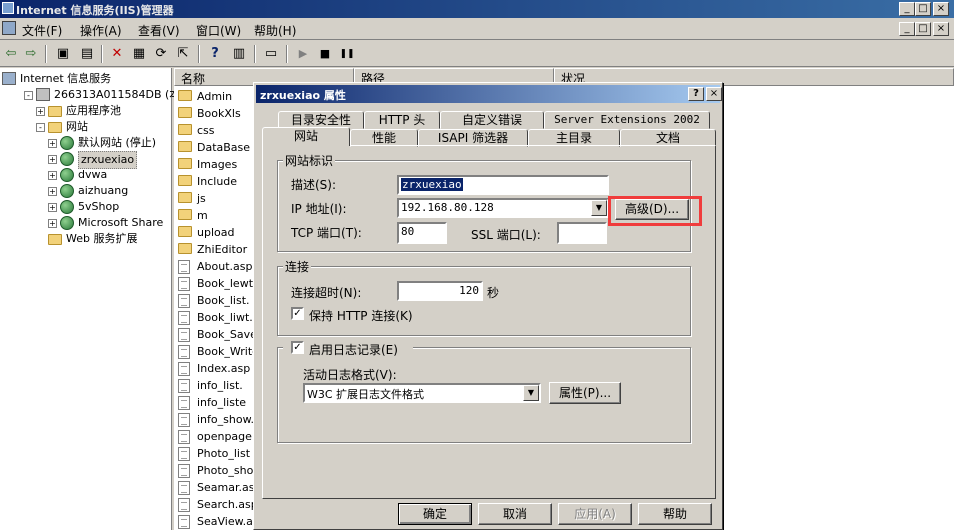  Describe the element at coordinates (216, 368) in the screenshot. I see `list-item: Index.asp` at that location.